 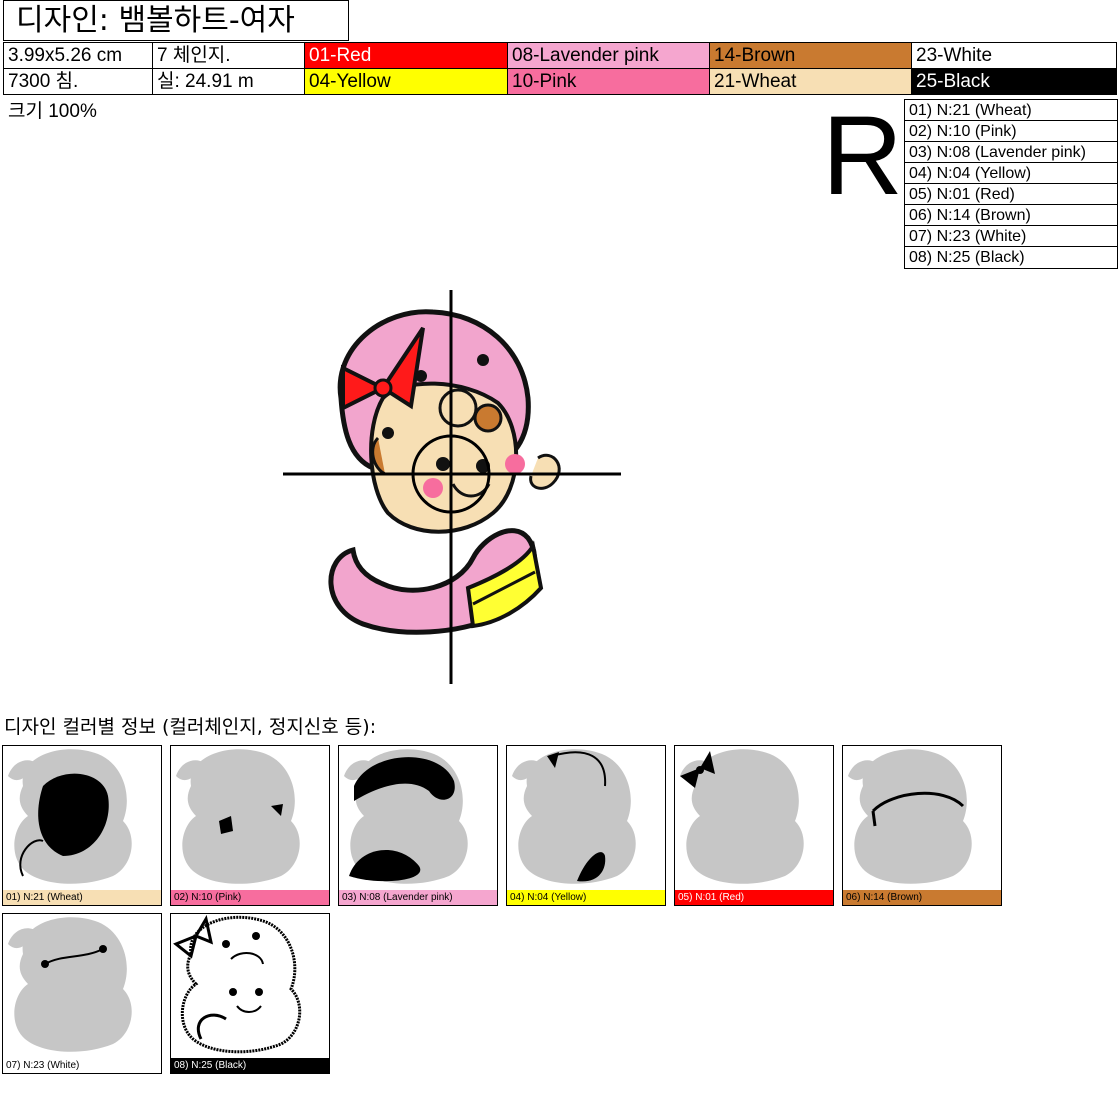 What do you see at coordinates (810, 55) in the screenshot?
I see `color-cell-brown: 14-Brown` at bounding box center [810, 55].